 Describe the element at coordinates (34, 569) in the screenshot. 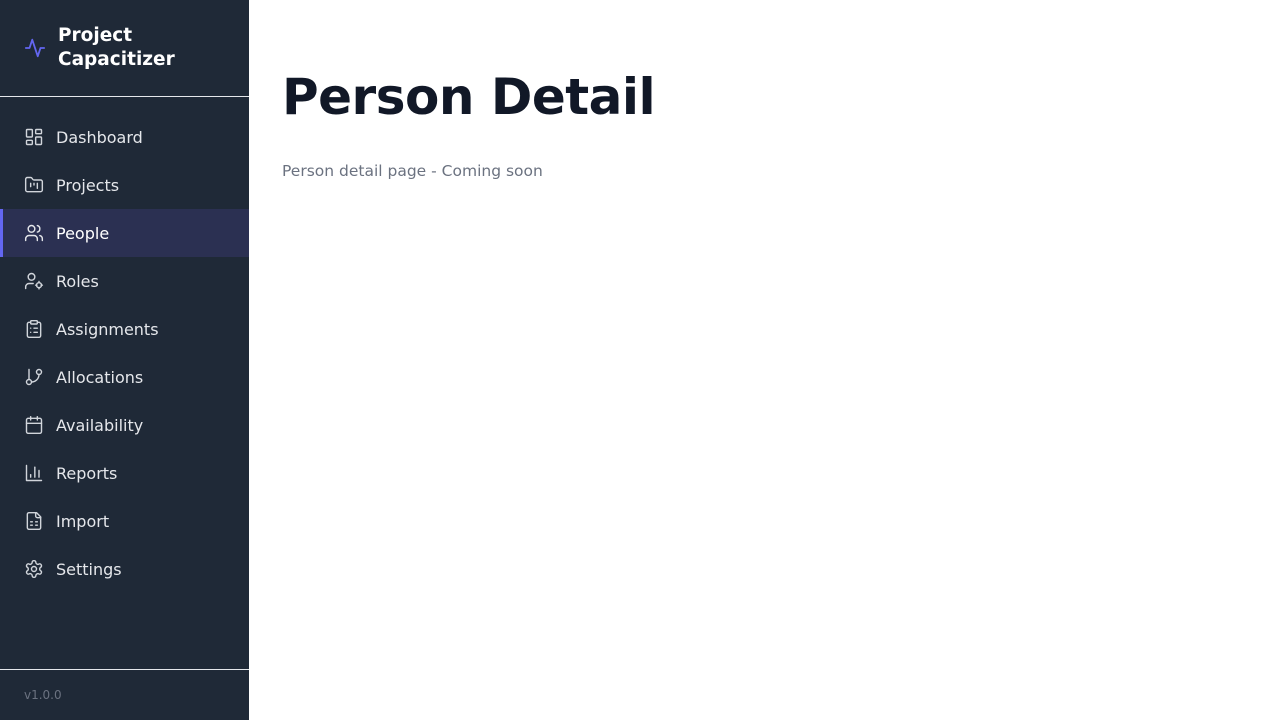

I see `gear-icon` at that location.